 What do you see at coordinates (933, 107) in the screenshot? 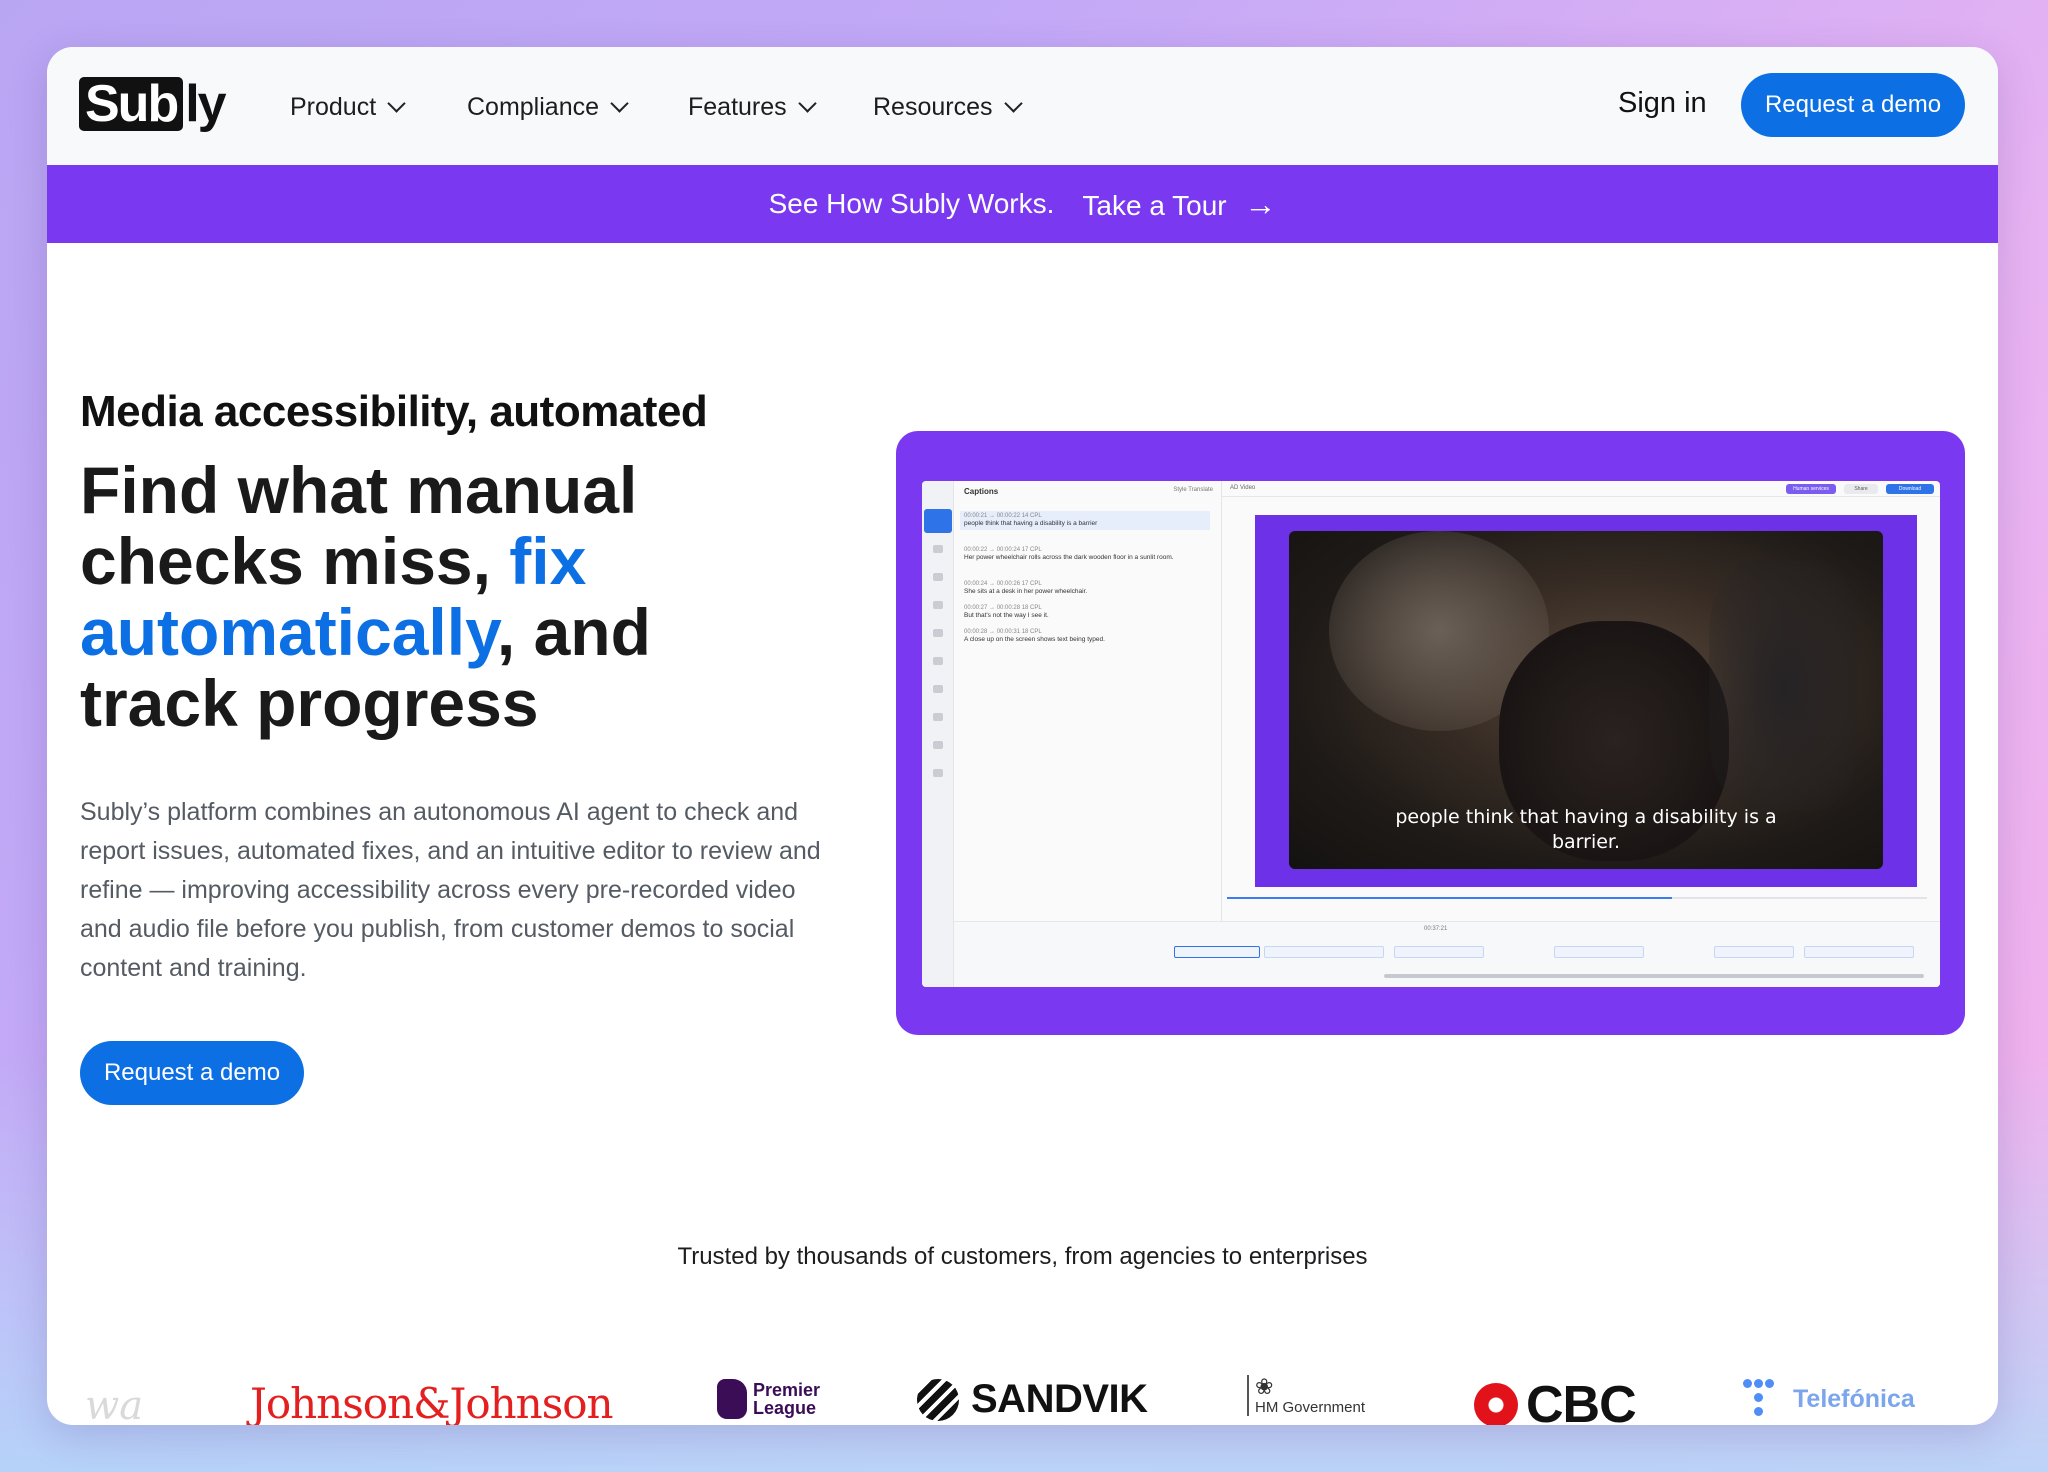
I see `nav-item-label: Resources` at bounding box center [933, 107].